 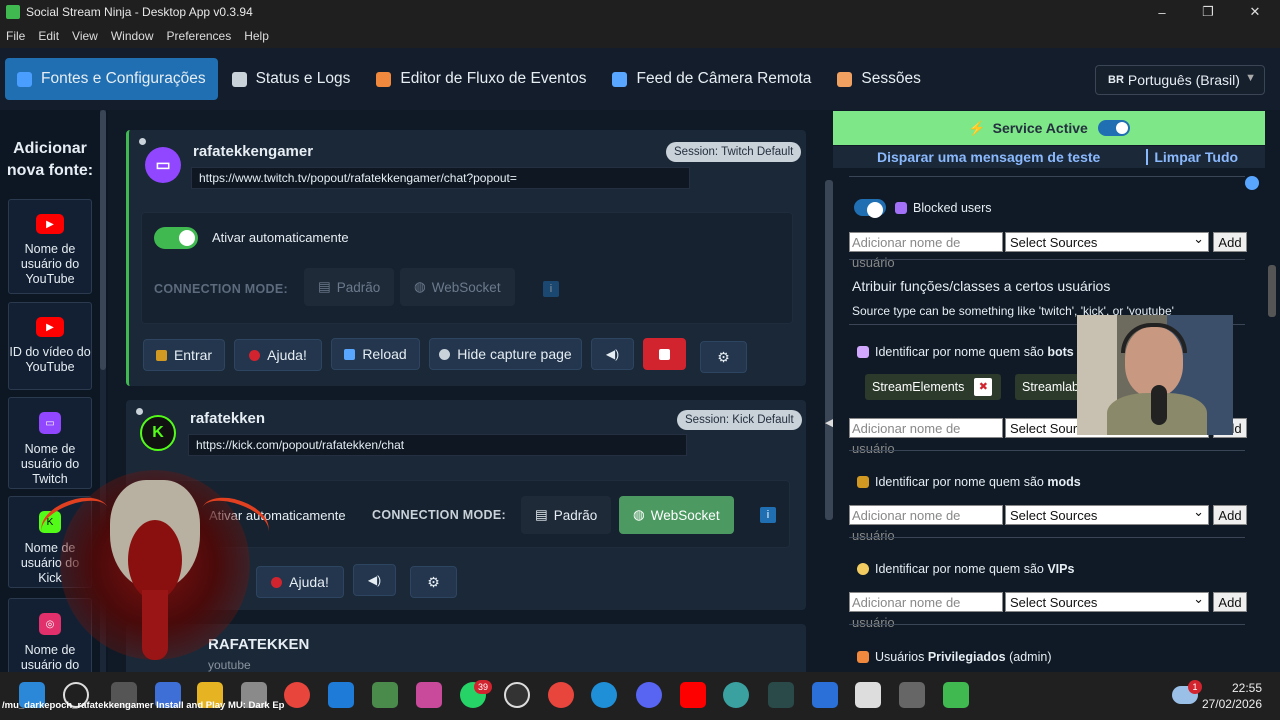 What do you see at coordinates (1230, 602) in the screenshot?
I see `vips-add-button: Add` at bounding box center [1230, 602].